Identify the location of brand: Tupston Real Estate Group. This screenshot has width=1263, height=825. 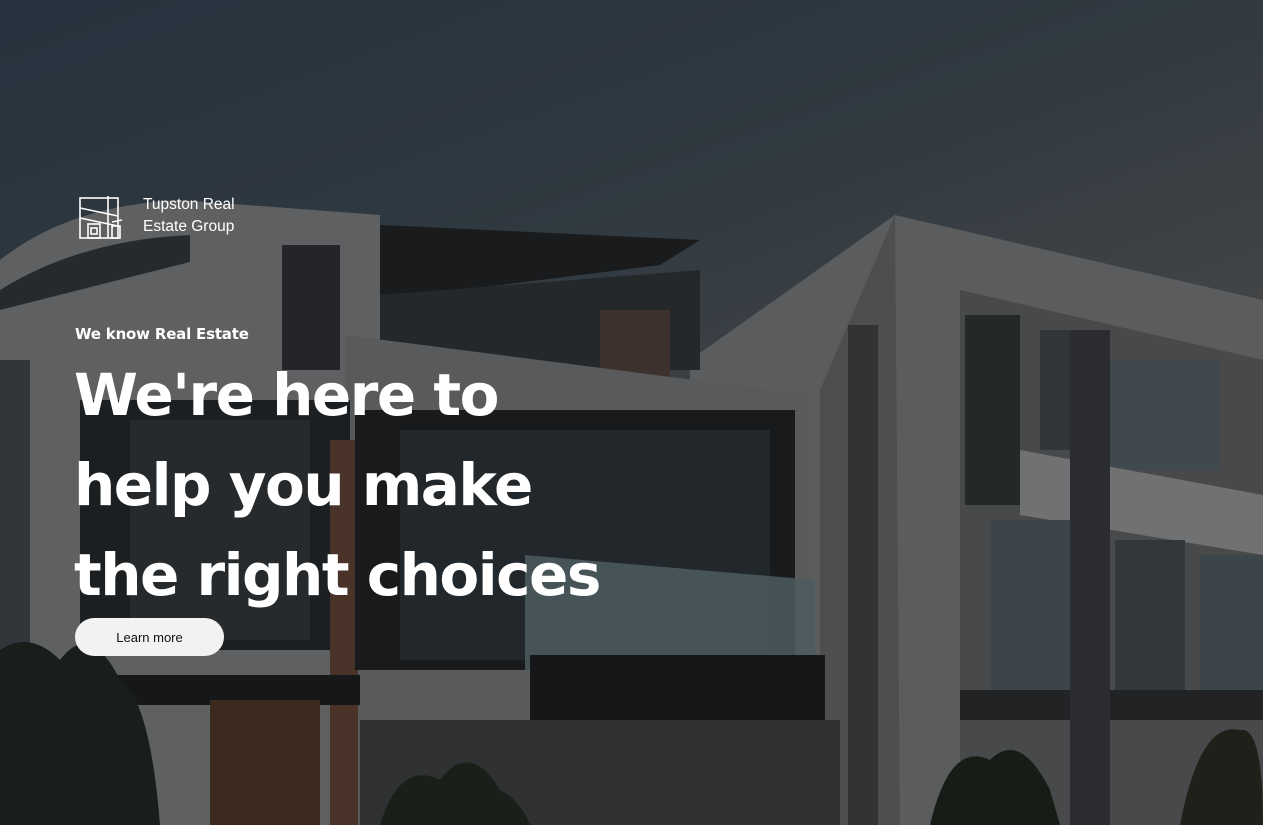
(165, 217).